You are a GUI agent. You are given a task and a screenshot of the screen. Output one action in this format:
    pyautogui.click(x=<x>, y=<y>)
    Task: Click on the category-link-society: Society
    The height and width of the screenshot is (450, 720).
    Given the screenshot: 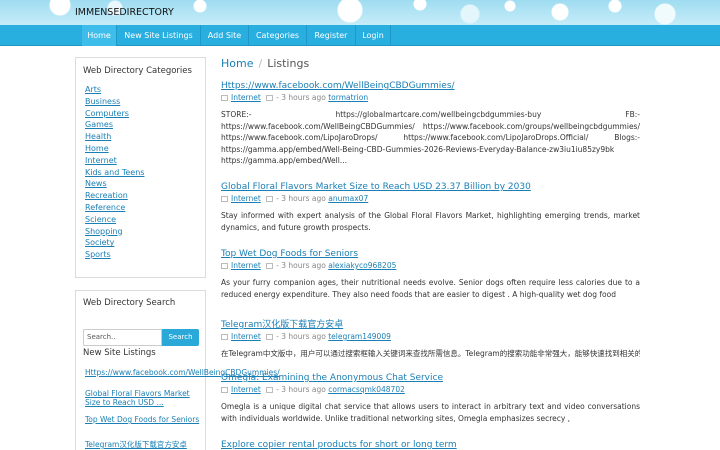 What is the action you would take?
    pyautogui.click(x=99, y=242)
    